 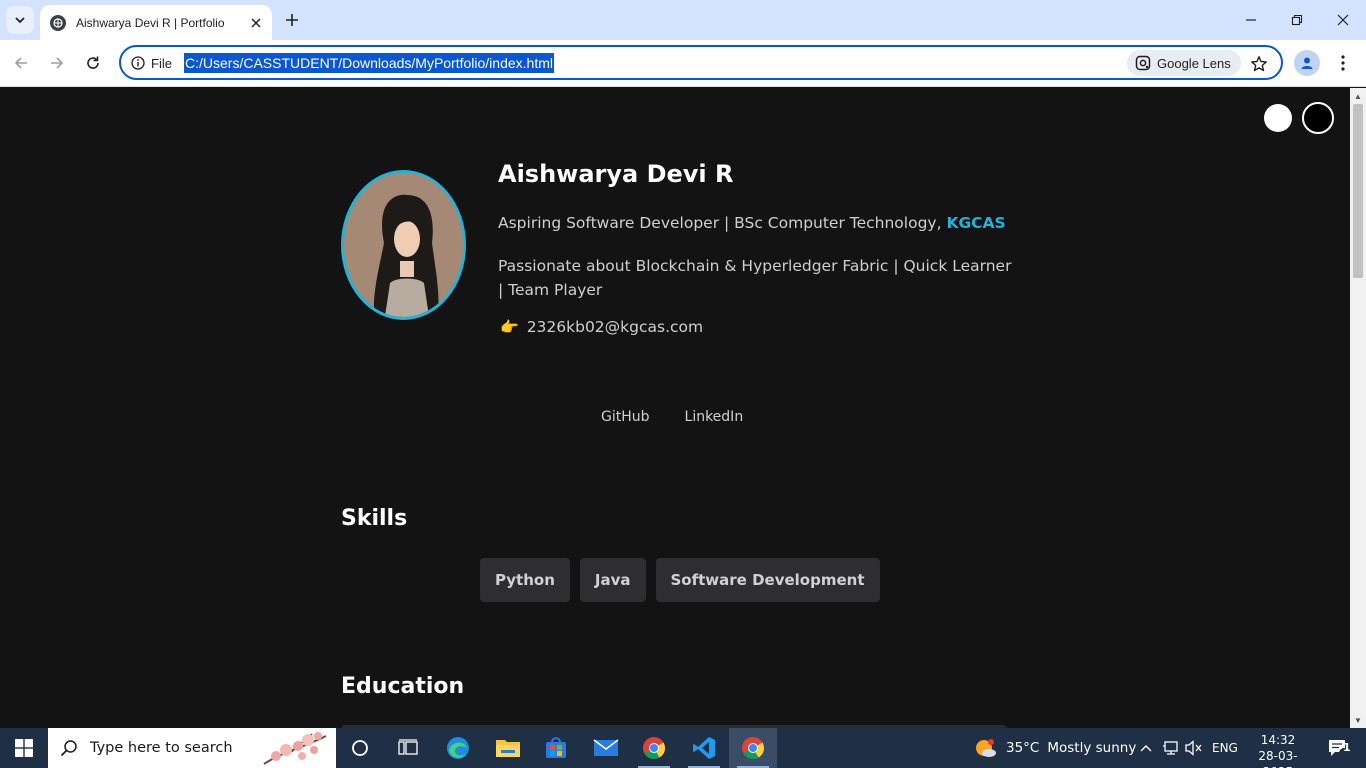 What do you see at coordinates (714, 417) in the screenshot?
I see `linkedin-link: LinkedIn` at bounding box center [714, 417].